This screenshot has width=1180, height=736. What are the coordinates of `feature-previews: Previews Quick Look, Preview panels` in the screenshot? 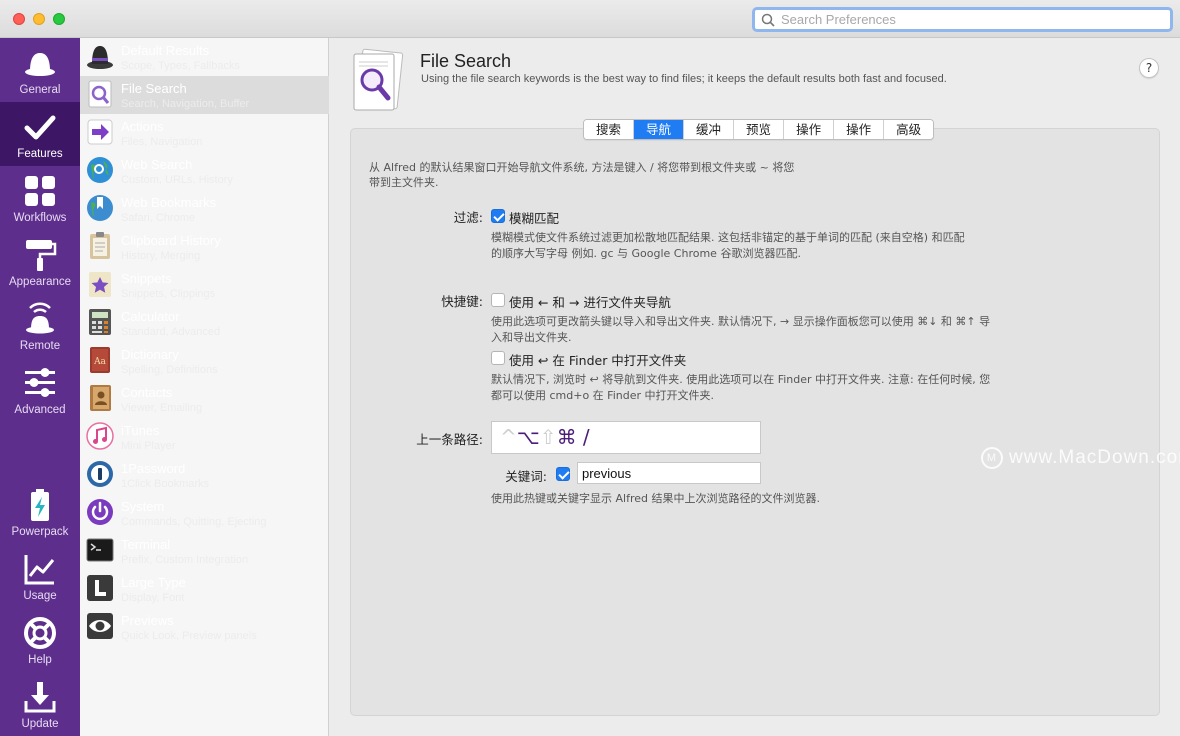 It's located at (204, 627).